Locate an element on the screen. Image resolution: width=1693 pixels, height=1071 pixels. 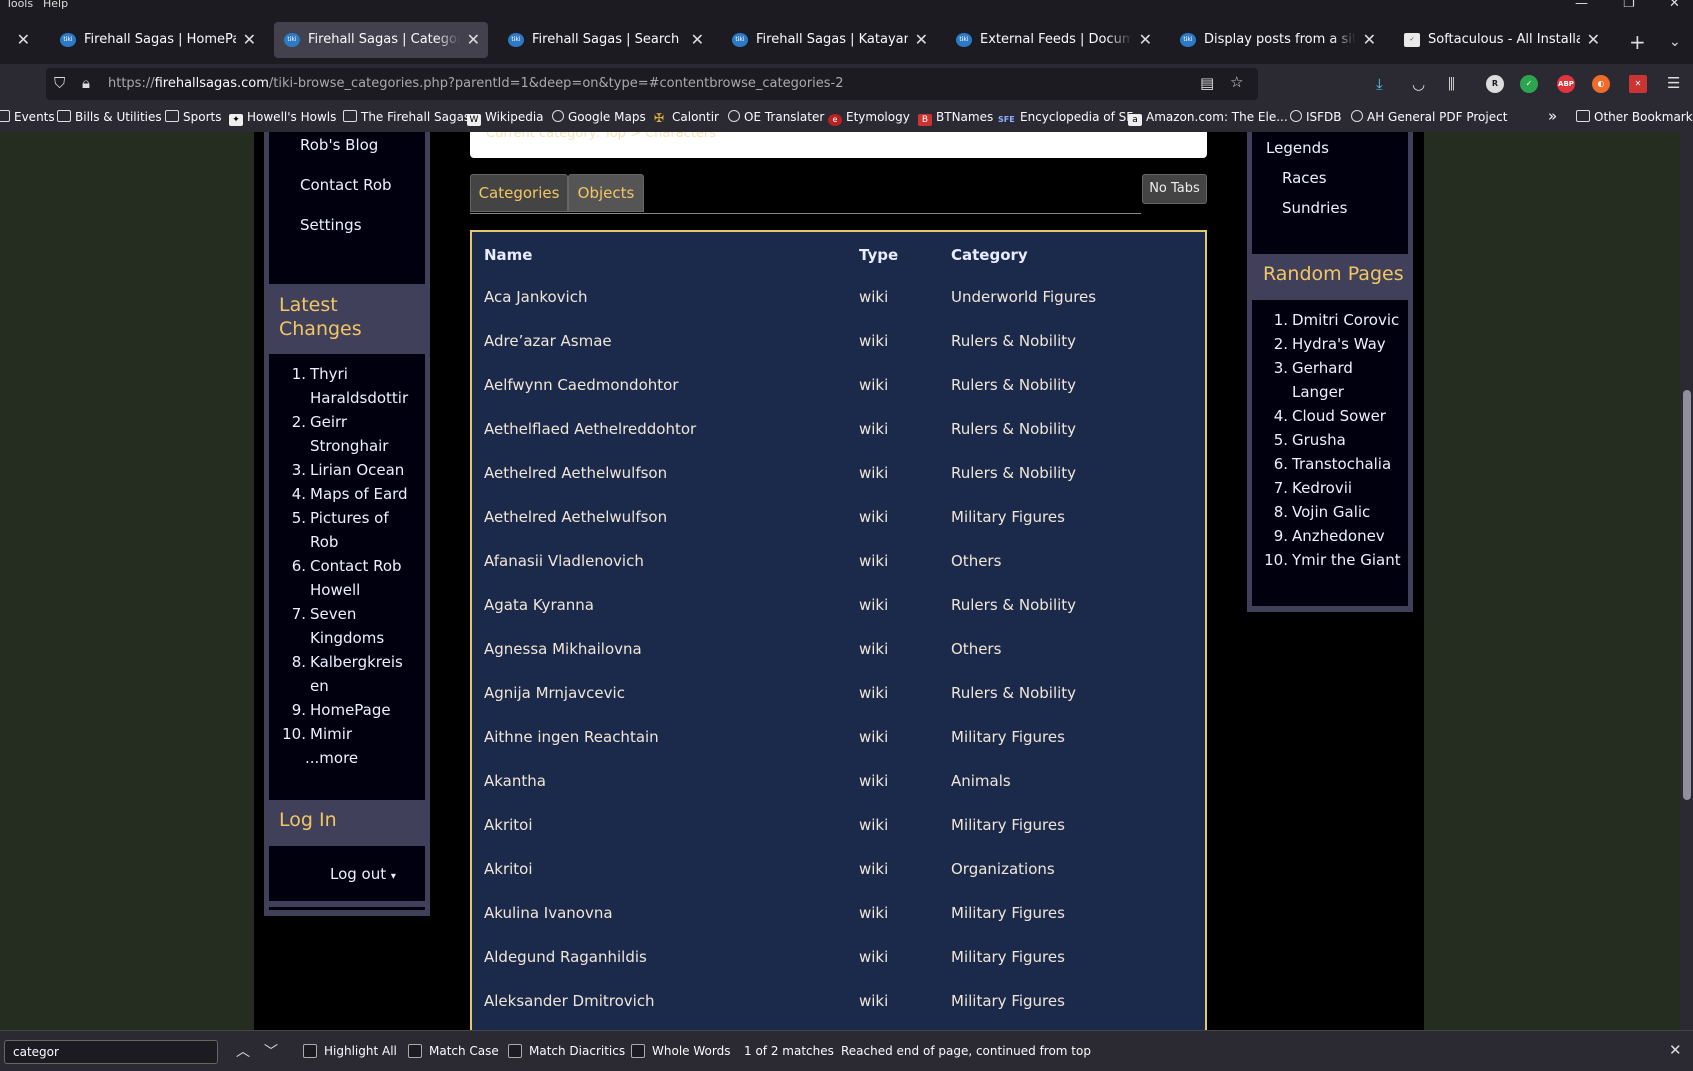
browser-tab: tiki Firehall Sagas | Katayanicum ✕ is located at coordinates (829, 40).